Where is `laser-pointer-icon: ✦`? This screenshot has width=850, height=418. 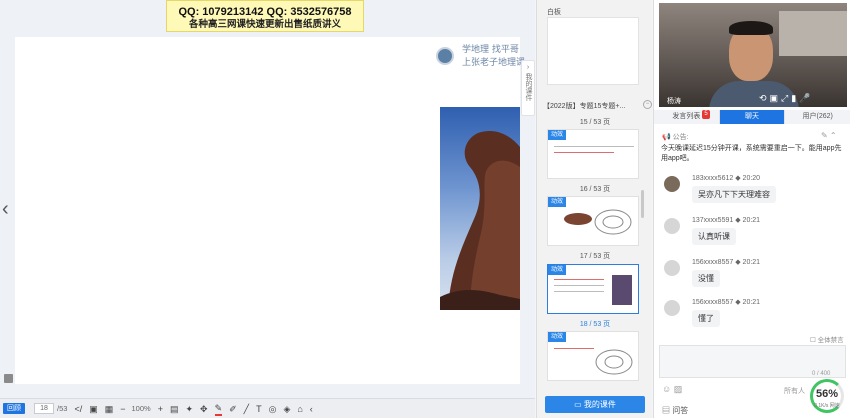
laser-pointer-icon: ✦ is located at coordinates (189, 409).